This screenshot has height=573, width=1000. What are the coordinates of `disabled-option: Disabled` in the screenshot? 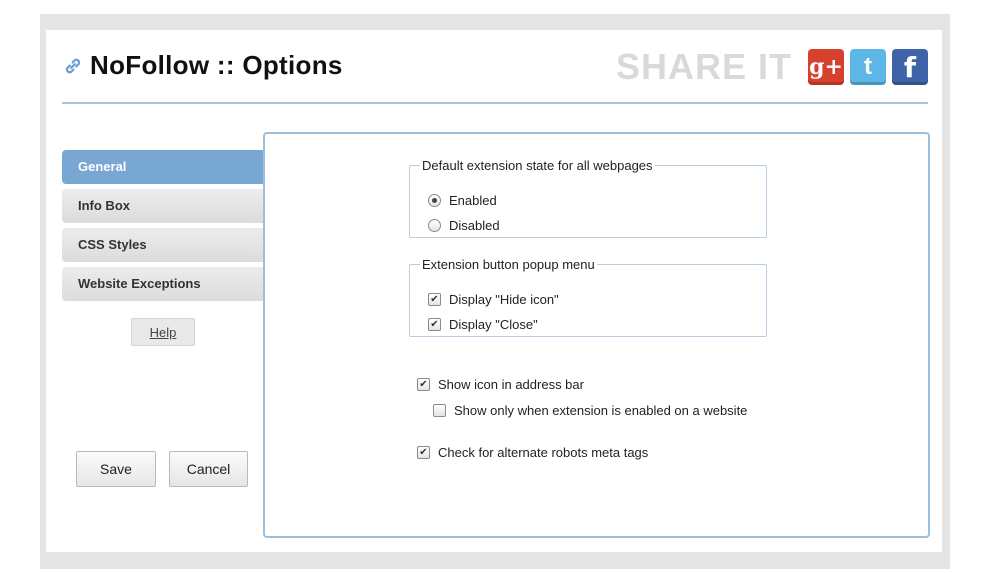 It's located at (464, 225).